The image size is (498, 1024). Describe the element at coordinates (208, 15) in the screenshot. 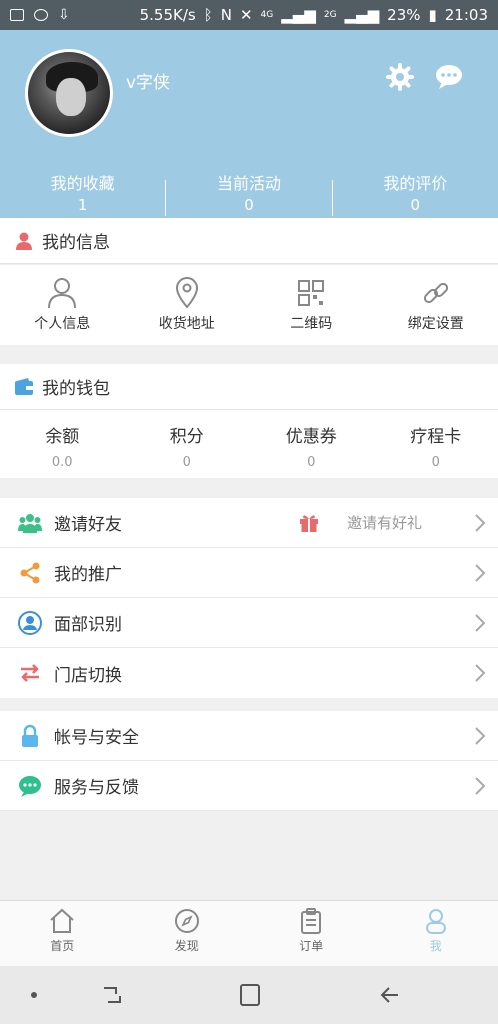

I see `bluetooth-icon: ᛒ` at that location.